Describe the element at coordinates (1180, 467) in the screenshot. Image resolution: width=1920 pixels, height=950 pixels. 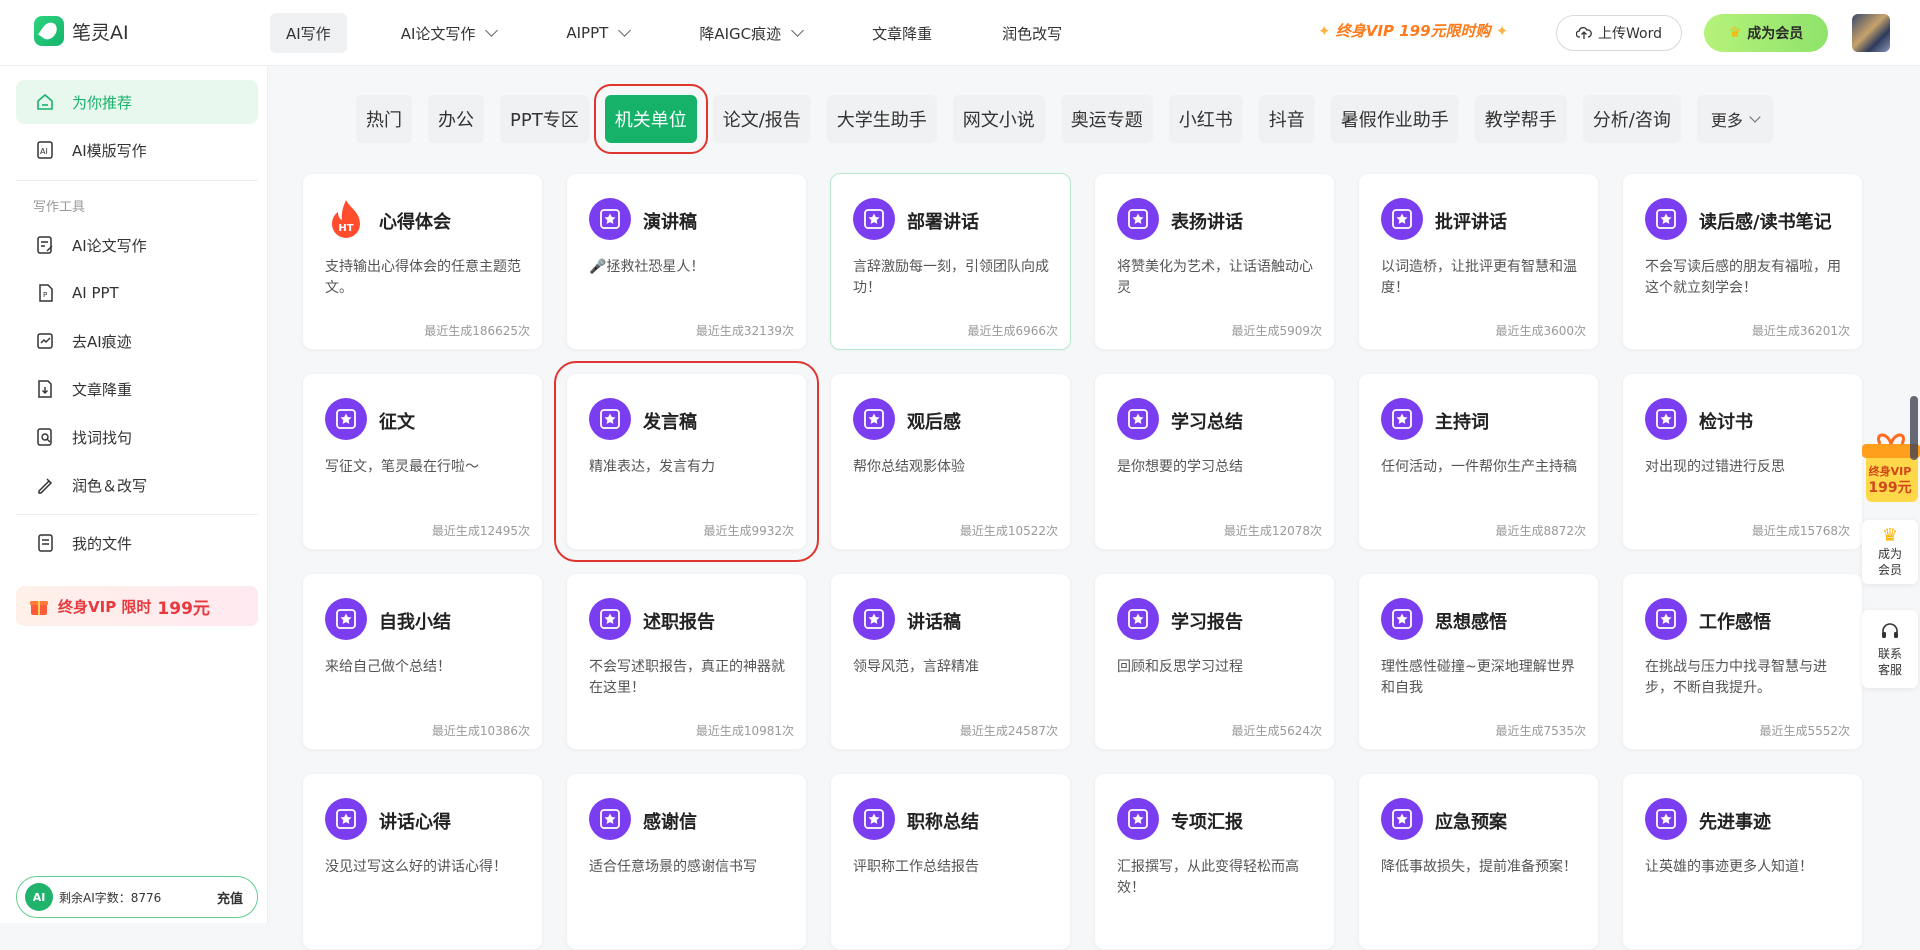
I see `card-description: 是你想要的学习总结` at that location.